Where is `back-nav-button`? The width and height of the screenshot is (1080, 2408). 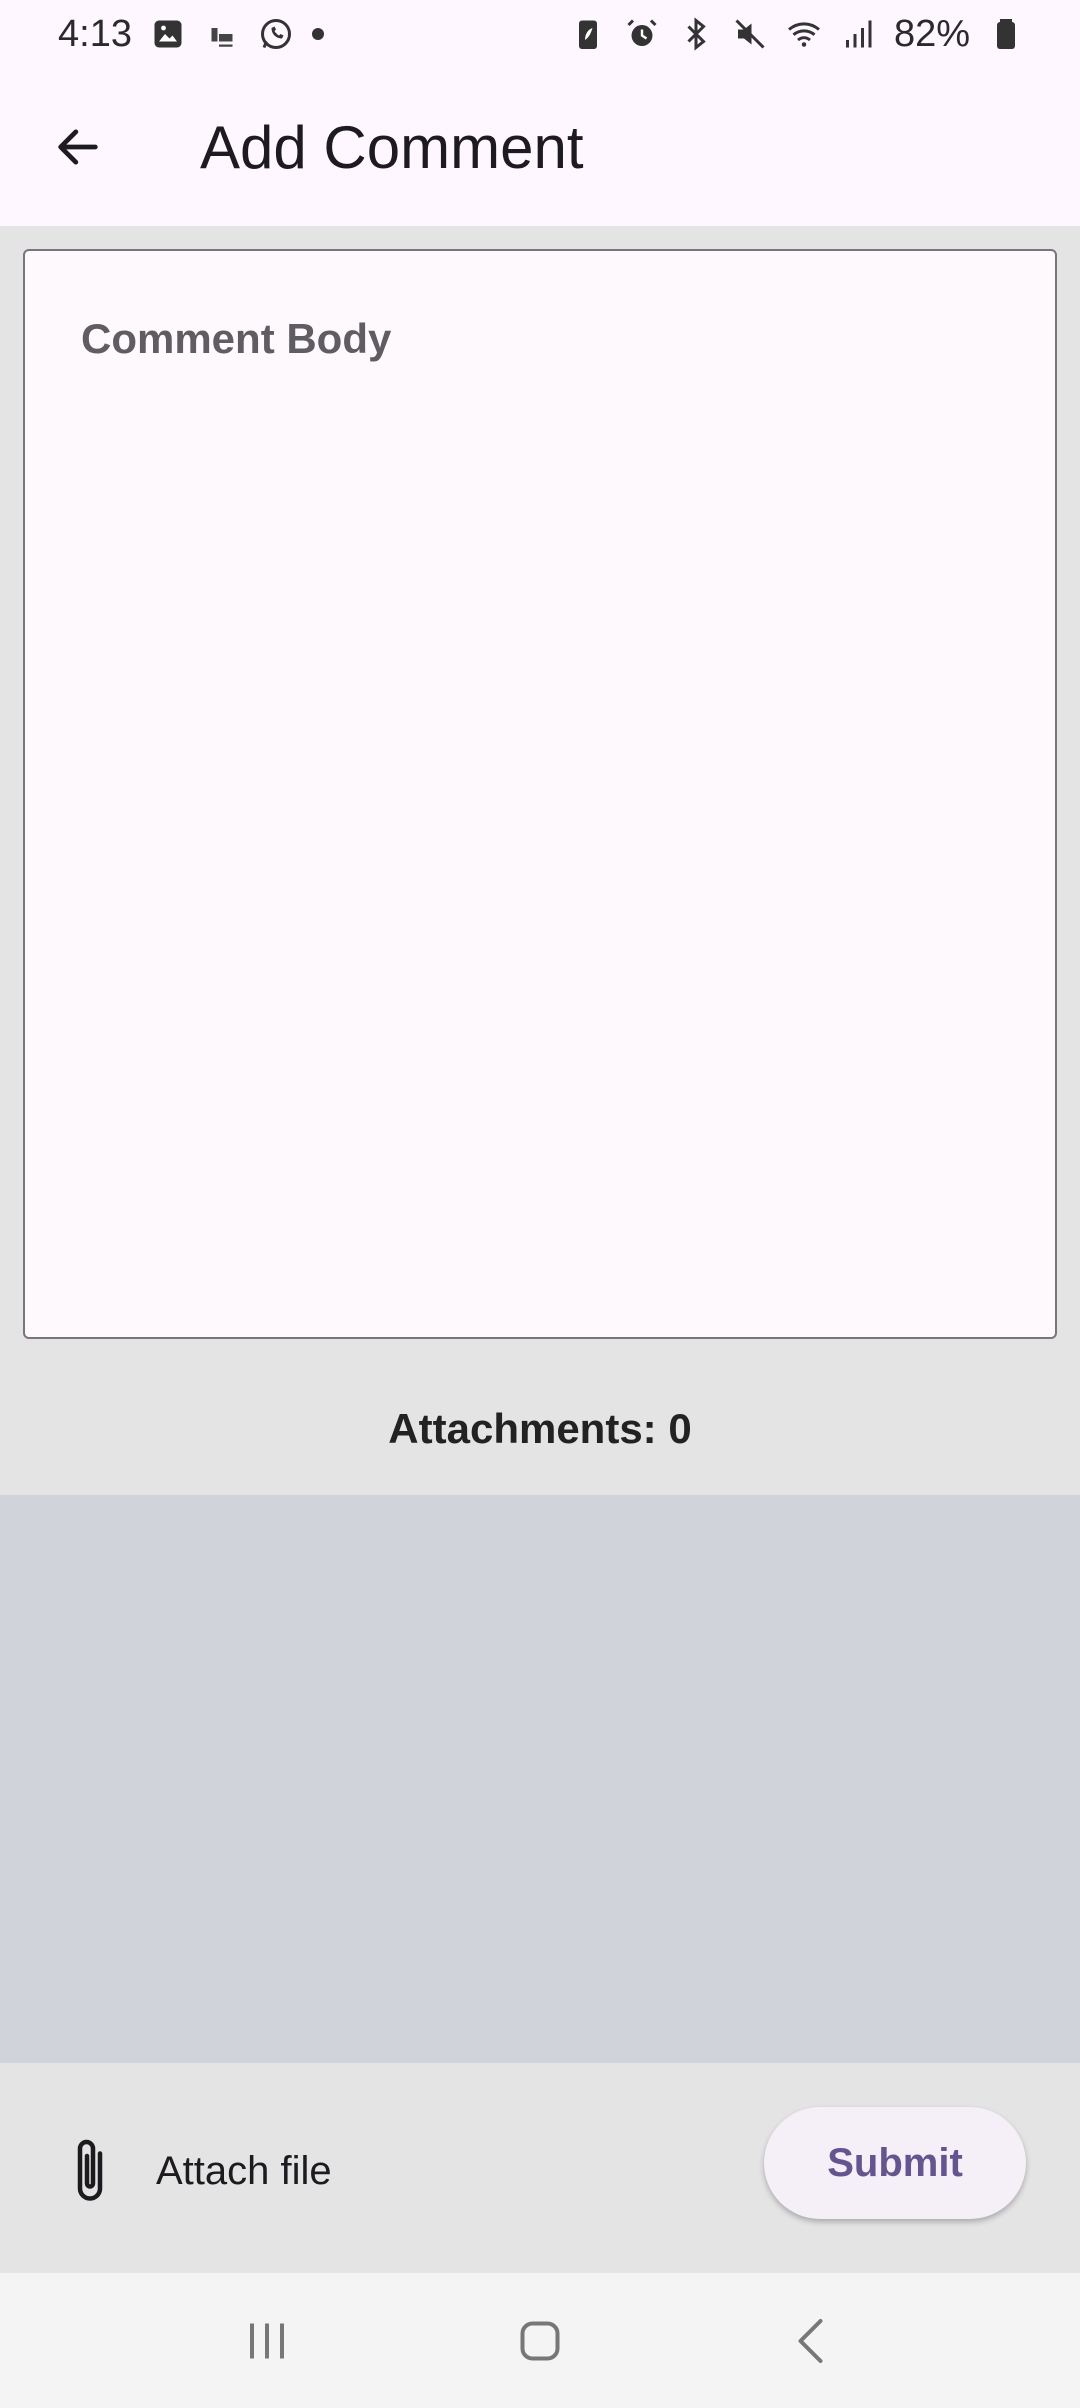 back-nav-button is located at coordinates (813, 2341).